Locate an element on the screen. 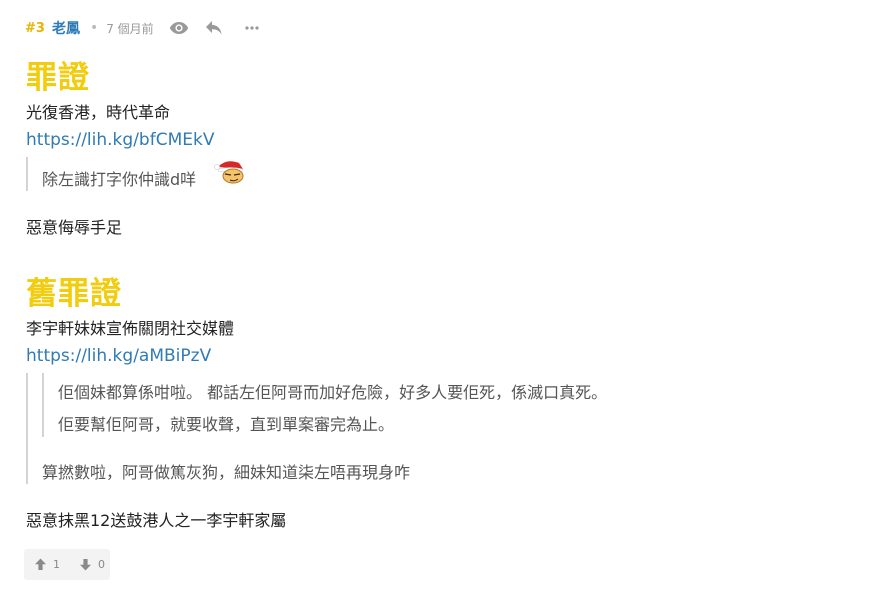  downvote-count: 0 is located at coordinates (101, 564).